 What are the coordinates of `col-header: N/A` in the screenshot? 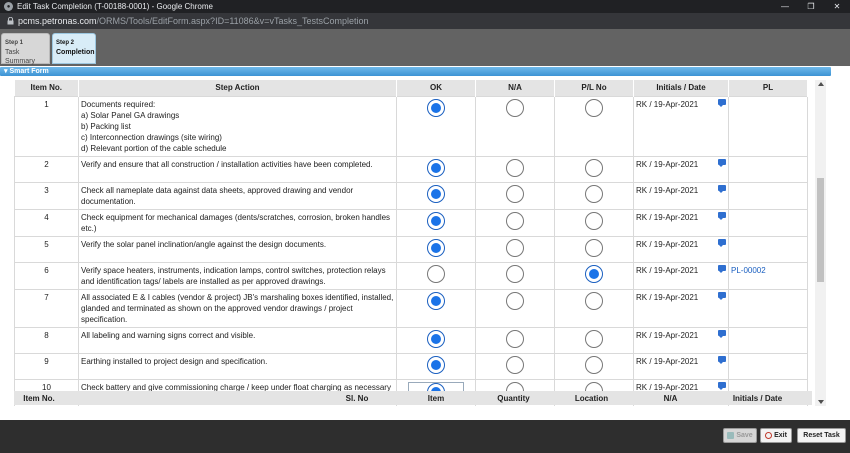 It's located at (515, 88).